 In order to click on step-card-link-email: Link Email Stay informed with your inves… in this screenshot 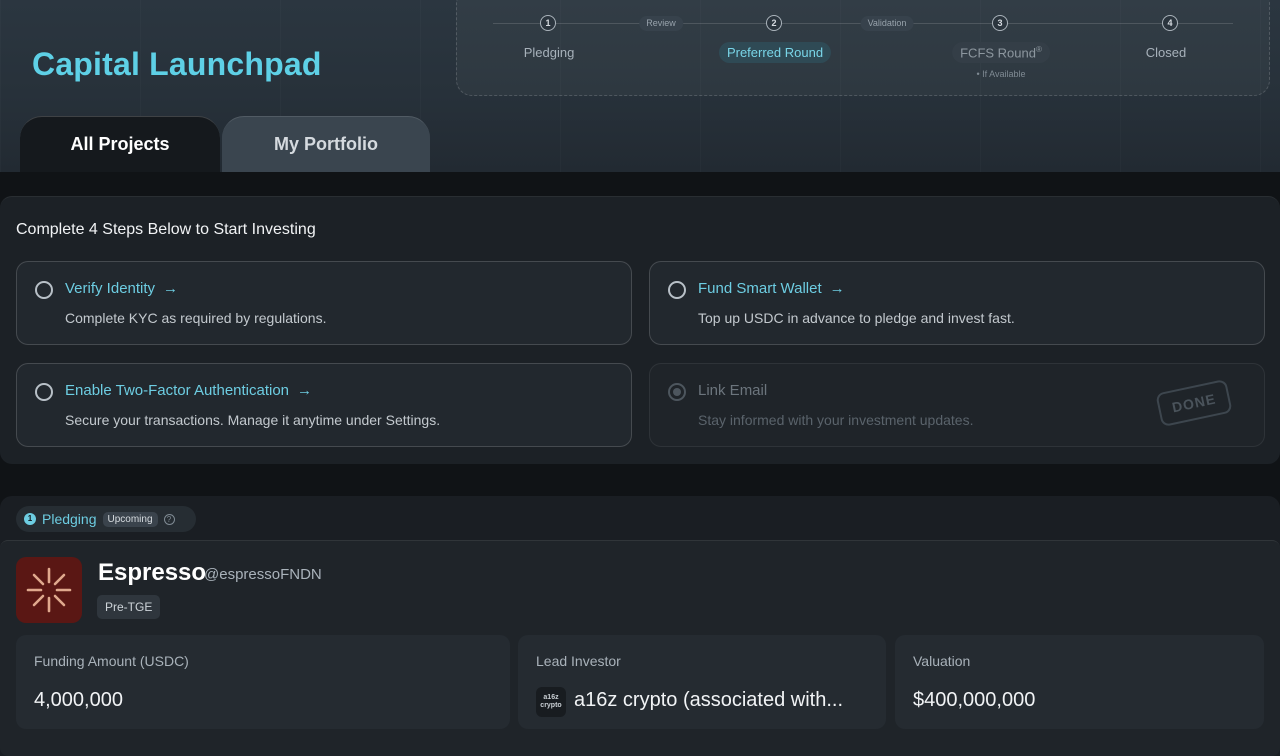, I will do `click(957, 405)`.